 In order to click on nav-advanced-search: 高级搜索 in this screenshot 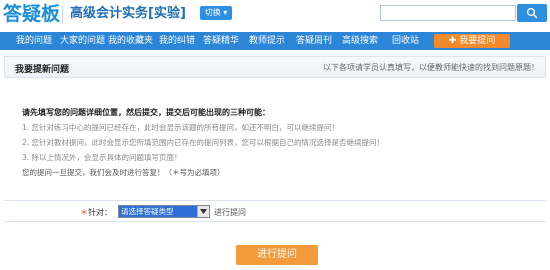, I will do `click(360, 41)`.